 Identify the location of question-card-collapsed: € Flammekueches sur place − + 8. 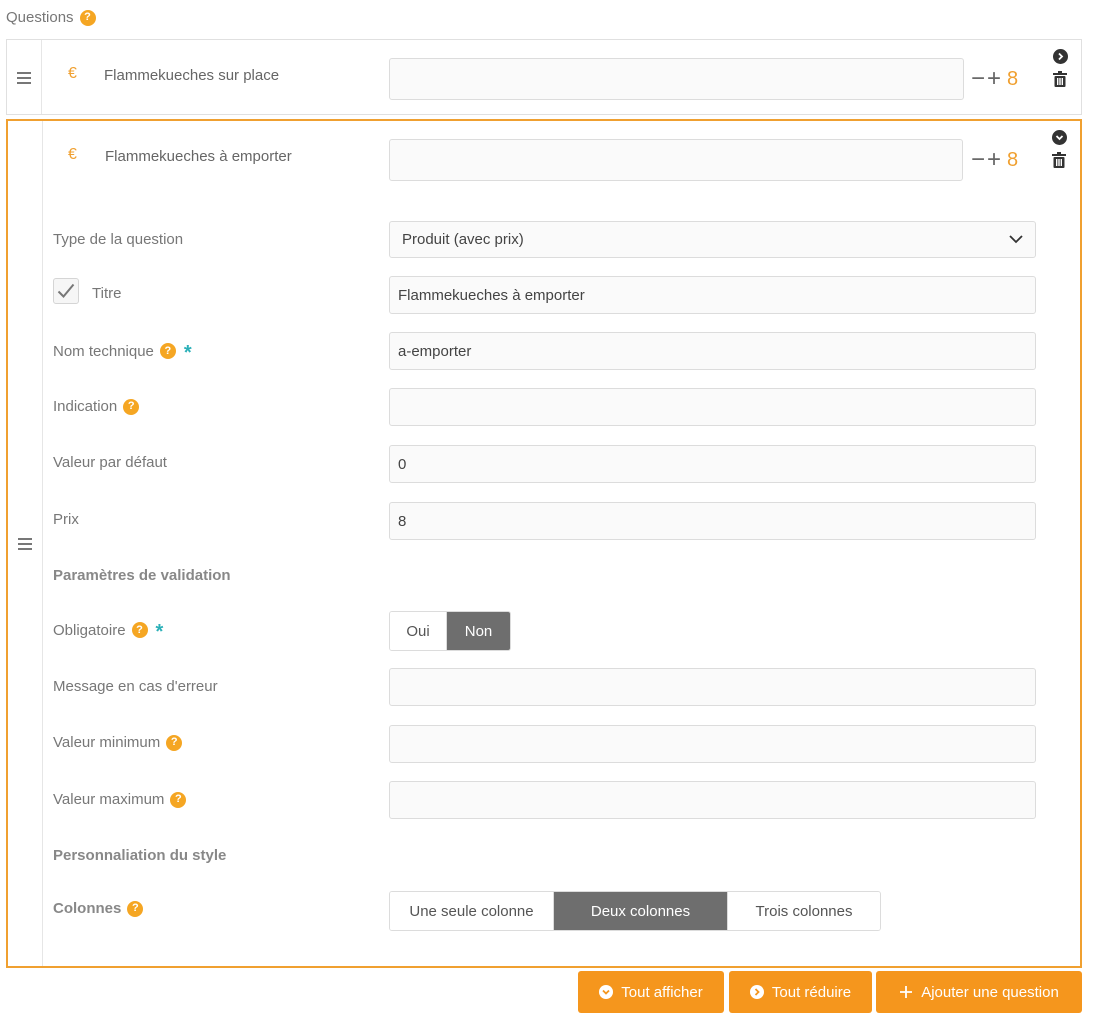
(544, 77).